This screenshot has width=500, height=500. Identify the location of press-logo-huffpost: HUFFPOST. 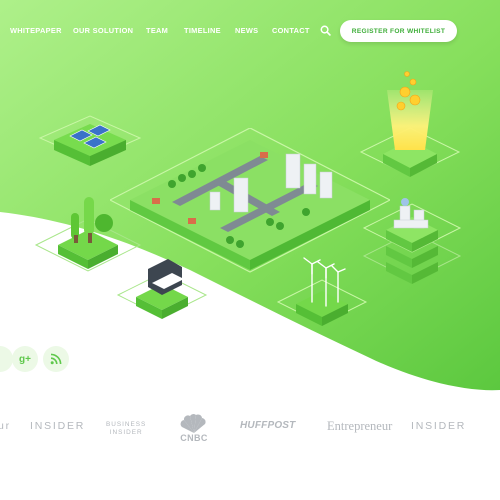
(268, 425).